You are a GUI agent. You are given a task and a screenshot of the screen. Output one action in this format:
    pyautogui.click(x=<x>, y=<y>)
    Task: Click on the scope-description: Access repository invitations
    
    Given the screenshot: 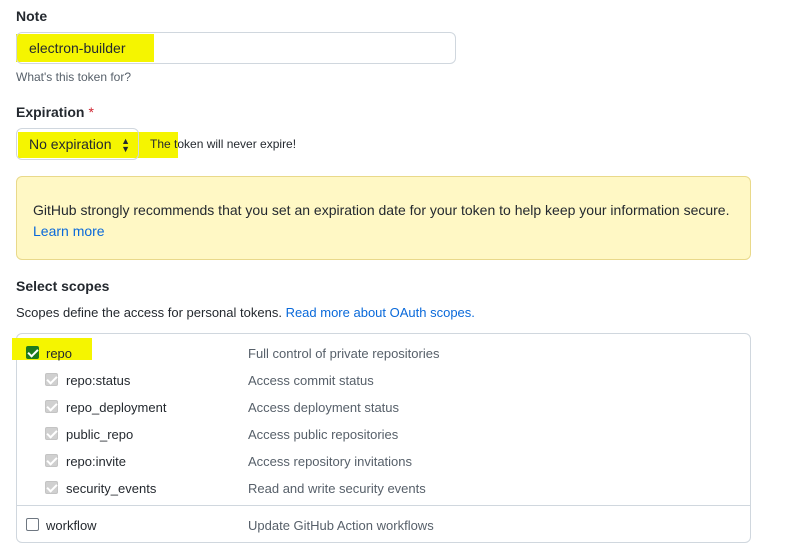 What is the action you would take?
    pyautogui.click(x=330, y=461)
    